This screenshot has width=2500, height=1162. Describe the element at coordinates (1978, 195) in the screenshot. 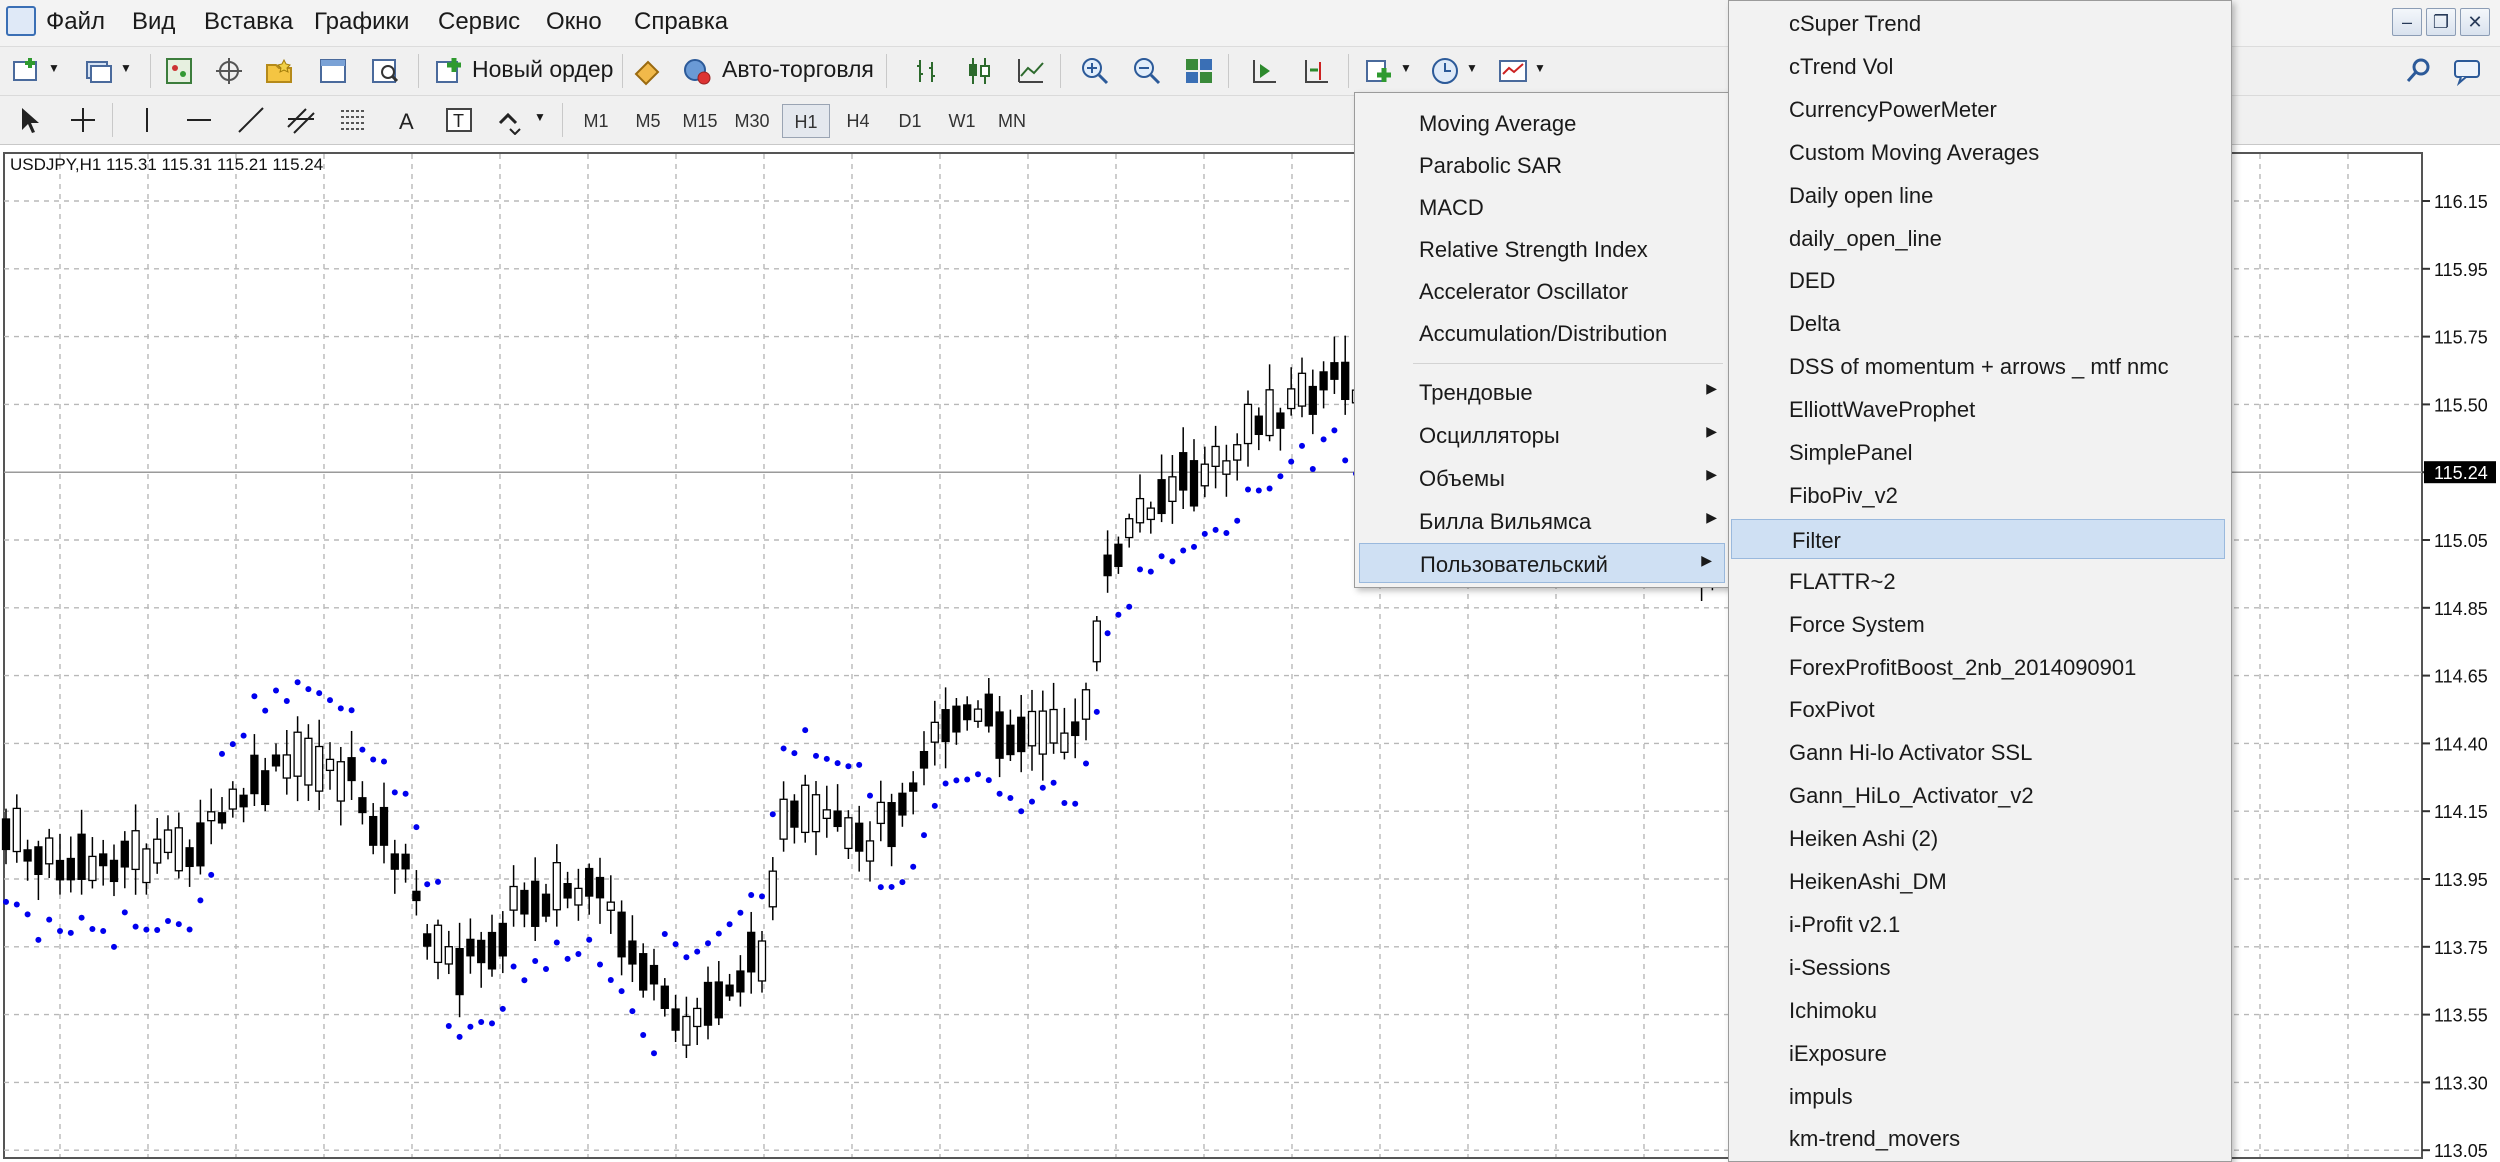

I see `submenu-item: Daily open line` at that location.